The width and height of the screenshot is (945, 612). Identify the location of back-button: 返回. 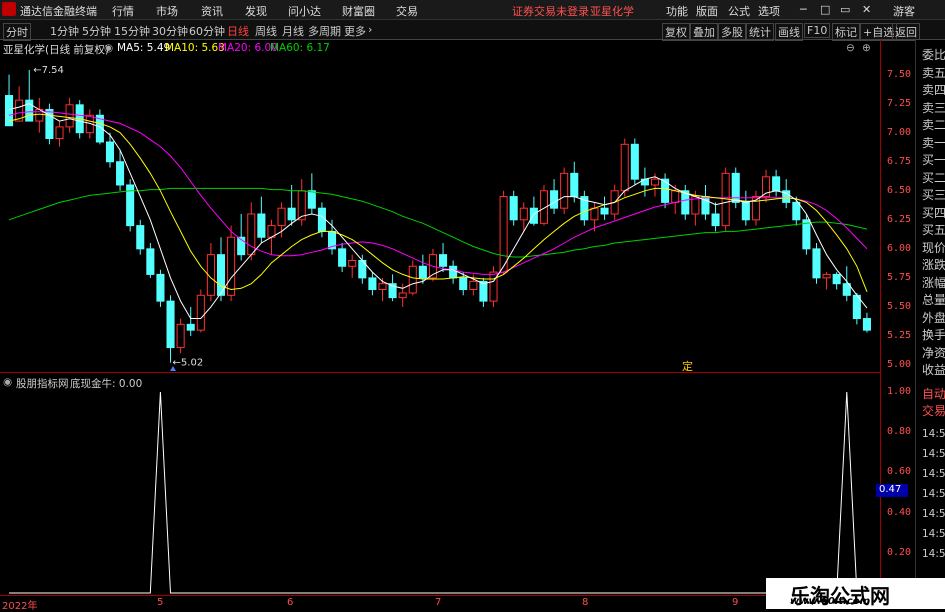
(906, 32).